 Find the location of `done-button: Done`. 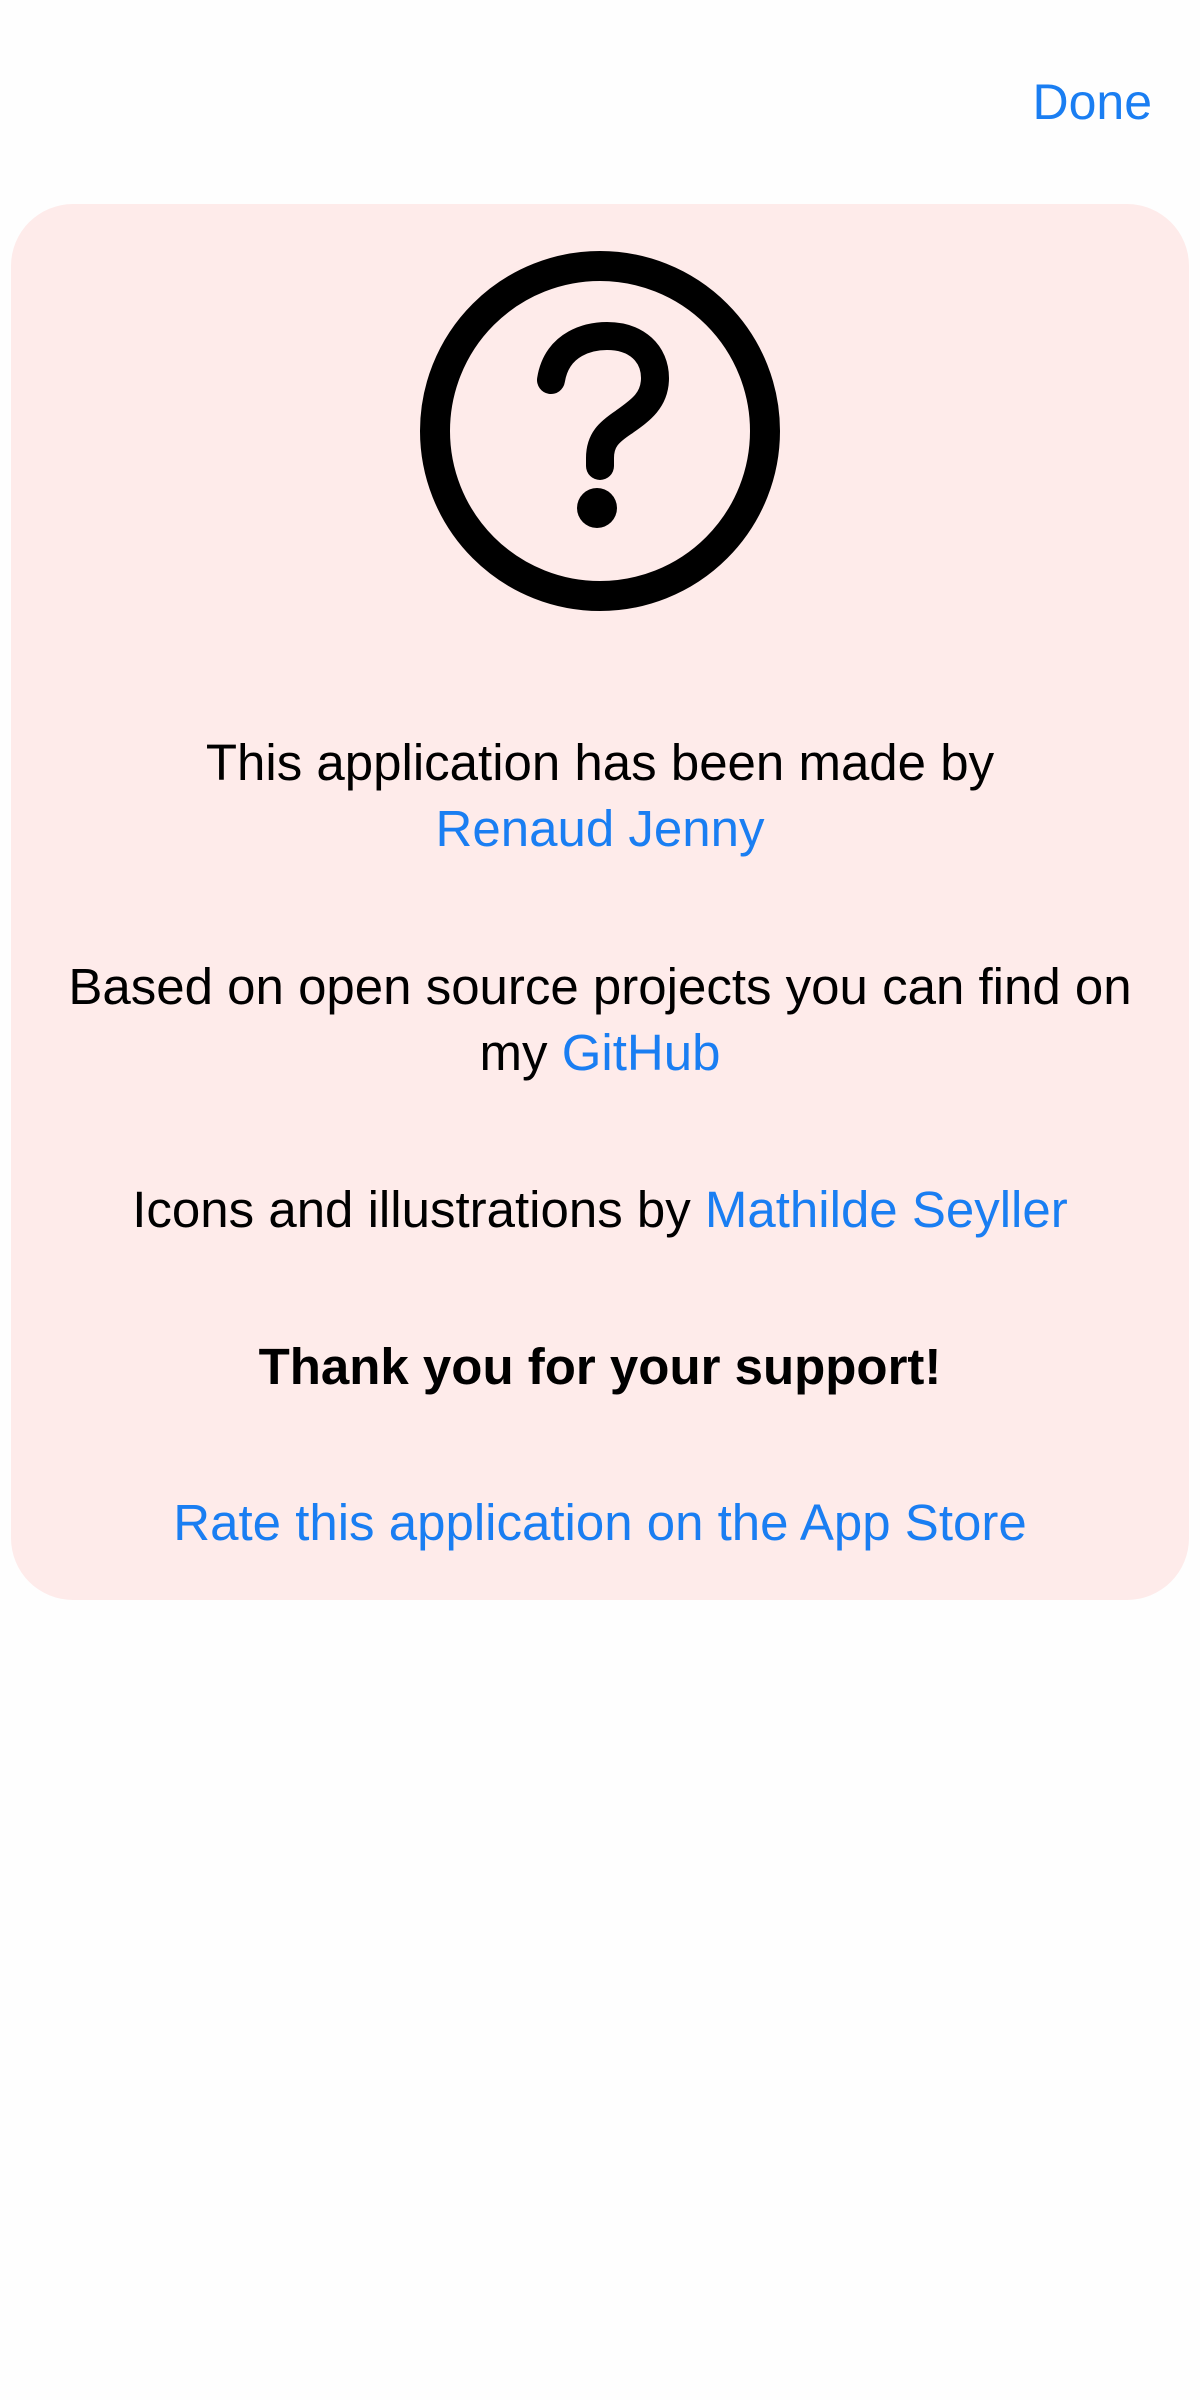

done-button: Done is located at coordinates (1092, 102).